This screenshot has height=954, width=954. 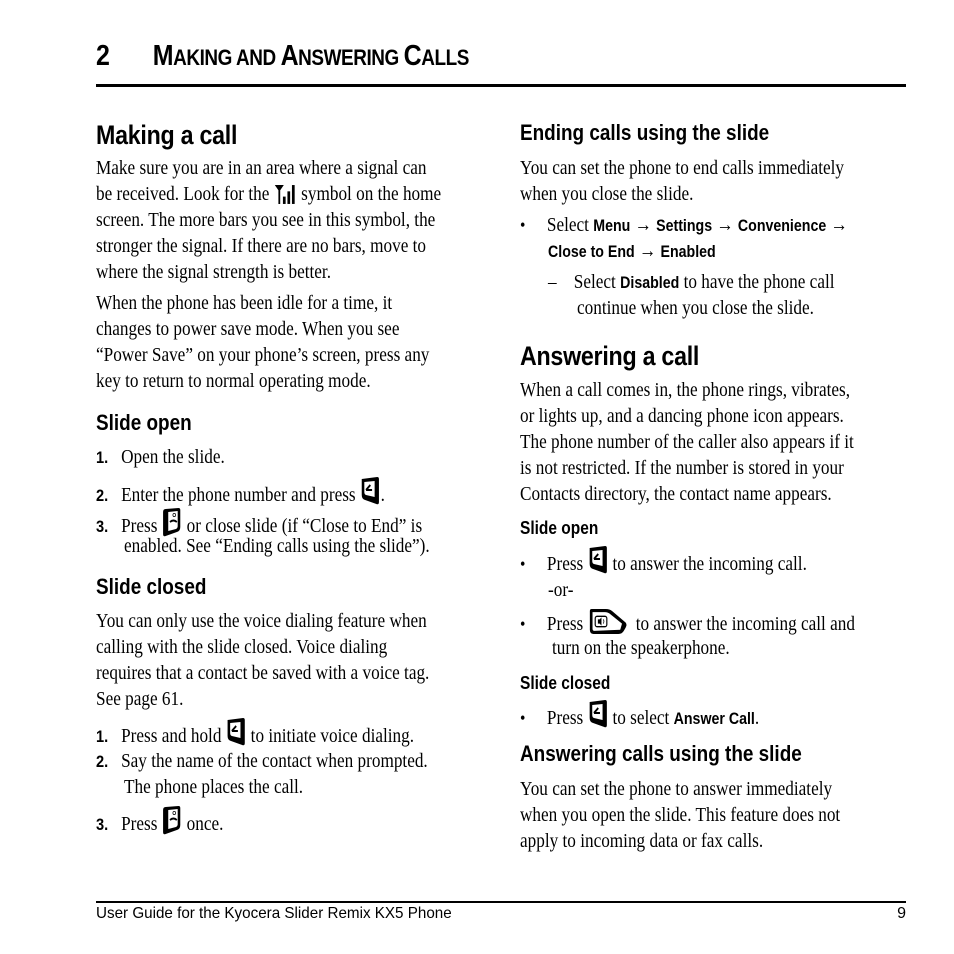 I want to click on sub-list-item: – Select Disabled to have the phone call, so click(x=691, y=282).